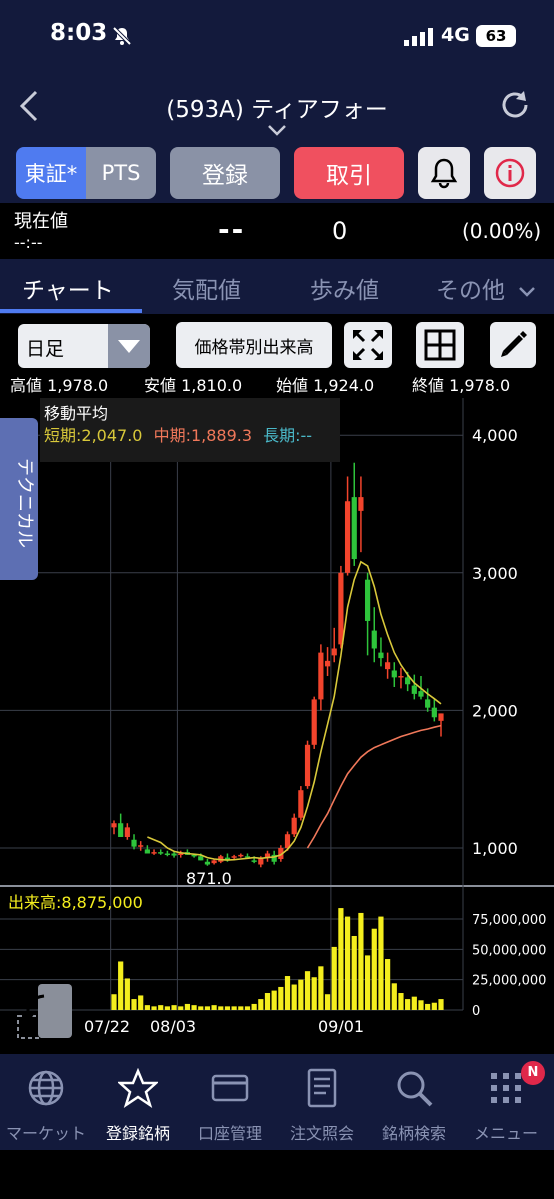  I want to click on period-select: 日足, so click(84, 346).